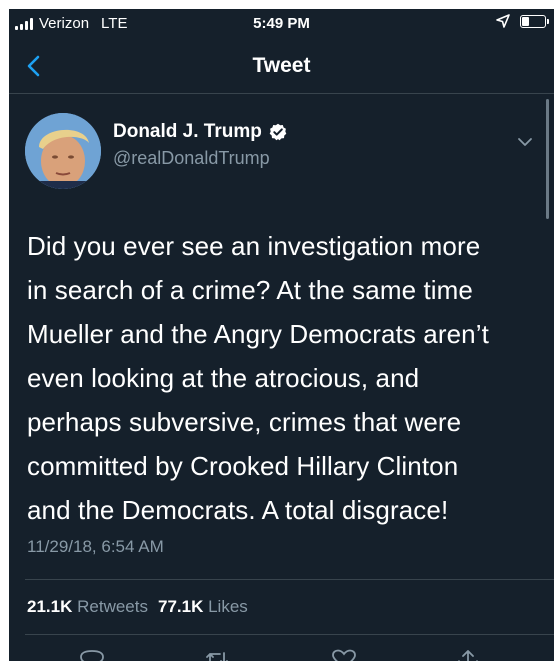  Describe the element at coordinates (526, 21) in the screenshot. I see `battery-fill` at that location.